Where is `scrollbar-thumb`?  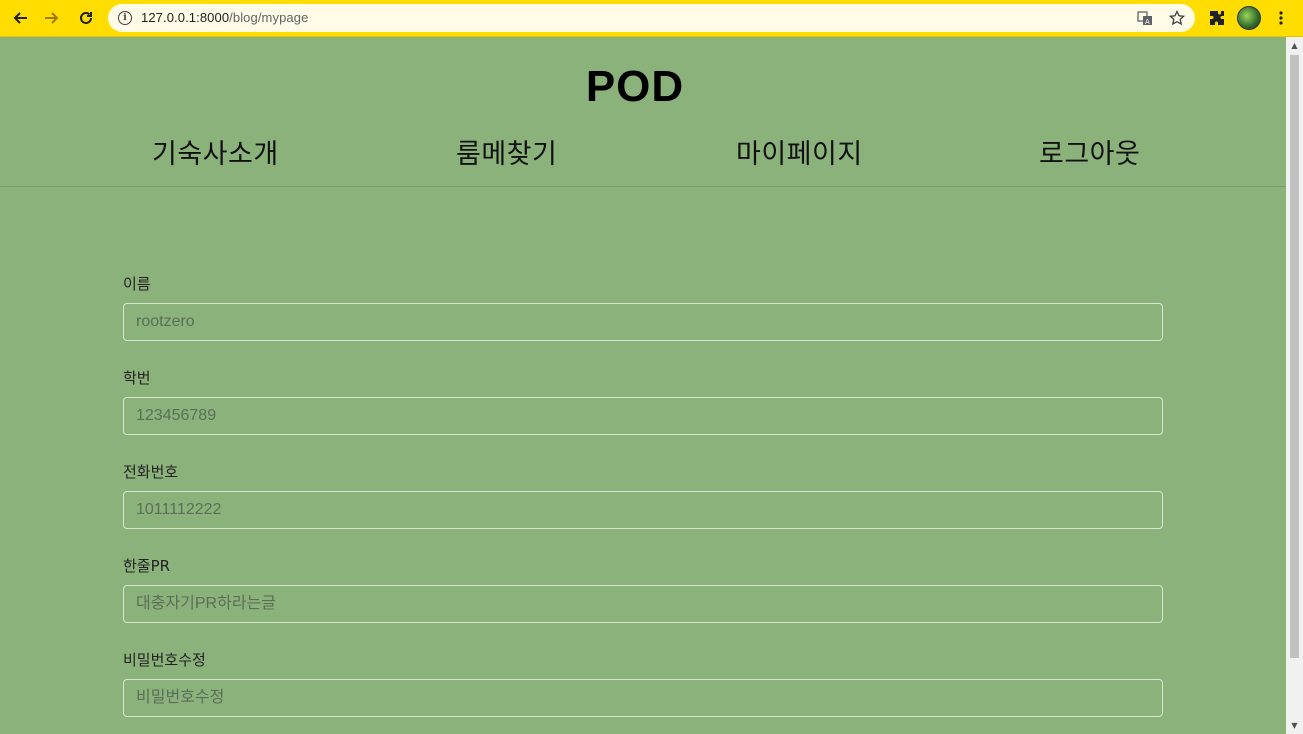
scrollbar-thumb is located at coordinates (1294, 356).